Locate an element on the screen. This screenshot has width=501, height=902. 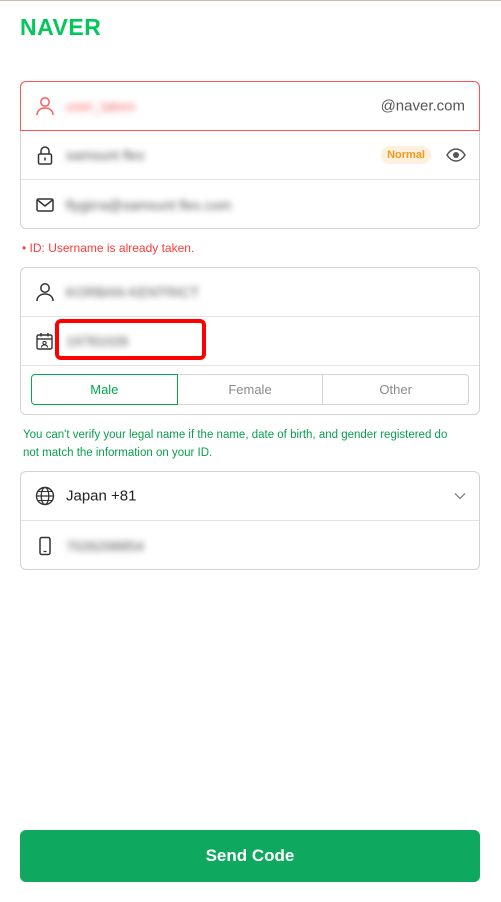
lock-icon is located at coordinates (45, 155).